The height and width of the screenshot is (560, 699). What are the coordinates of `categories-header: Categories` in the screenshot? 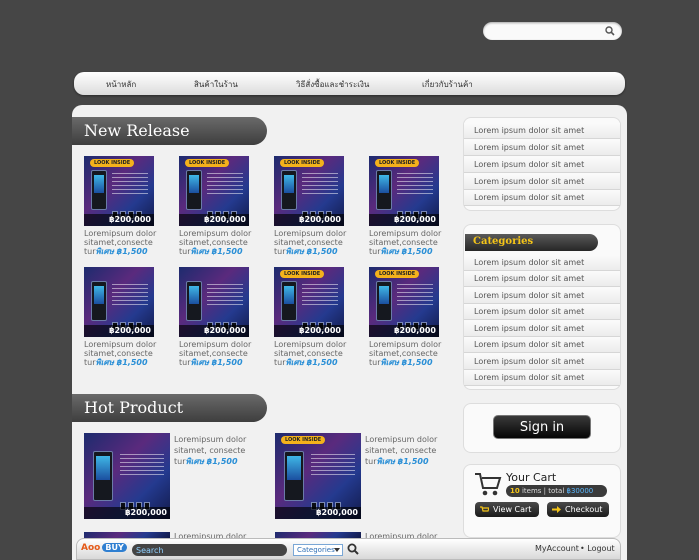 It's located at (531, 242).